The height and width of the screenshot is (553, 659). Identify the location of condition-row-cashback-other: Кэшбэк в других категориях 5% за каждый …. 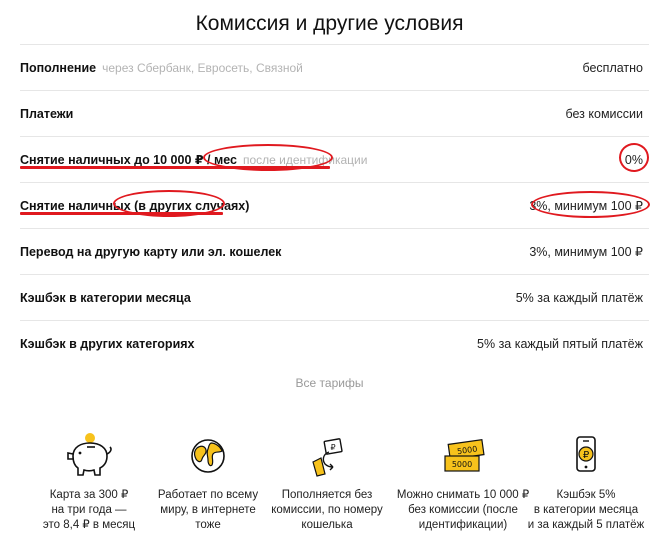
(334, 343).